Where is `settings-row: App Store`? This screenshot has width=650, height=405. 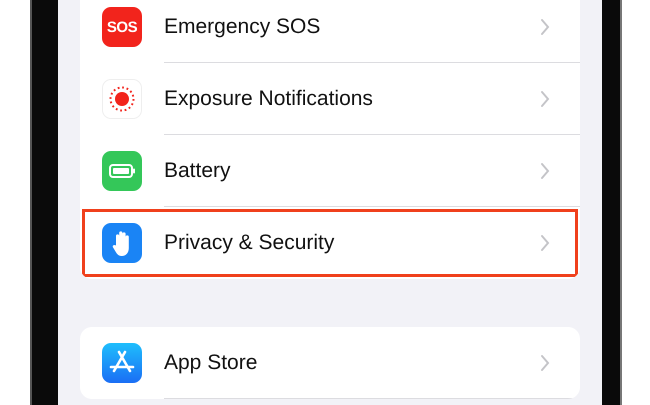 settings-row: App Store is located at coordinates (330, 363).